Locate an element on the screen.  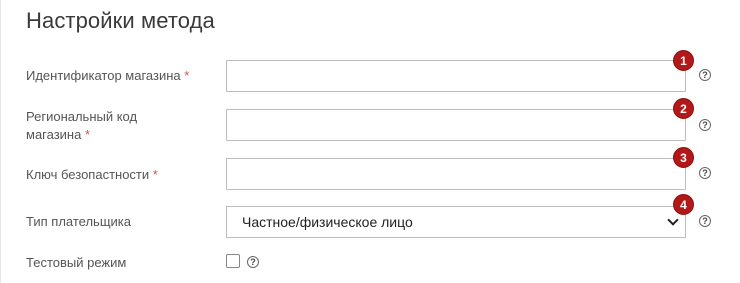
security-key-label: Ключ безопастности * is located at coordinates (92, 174).